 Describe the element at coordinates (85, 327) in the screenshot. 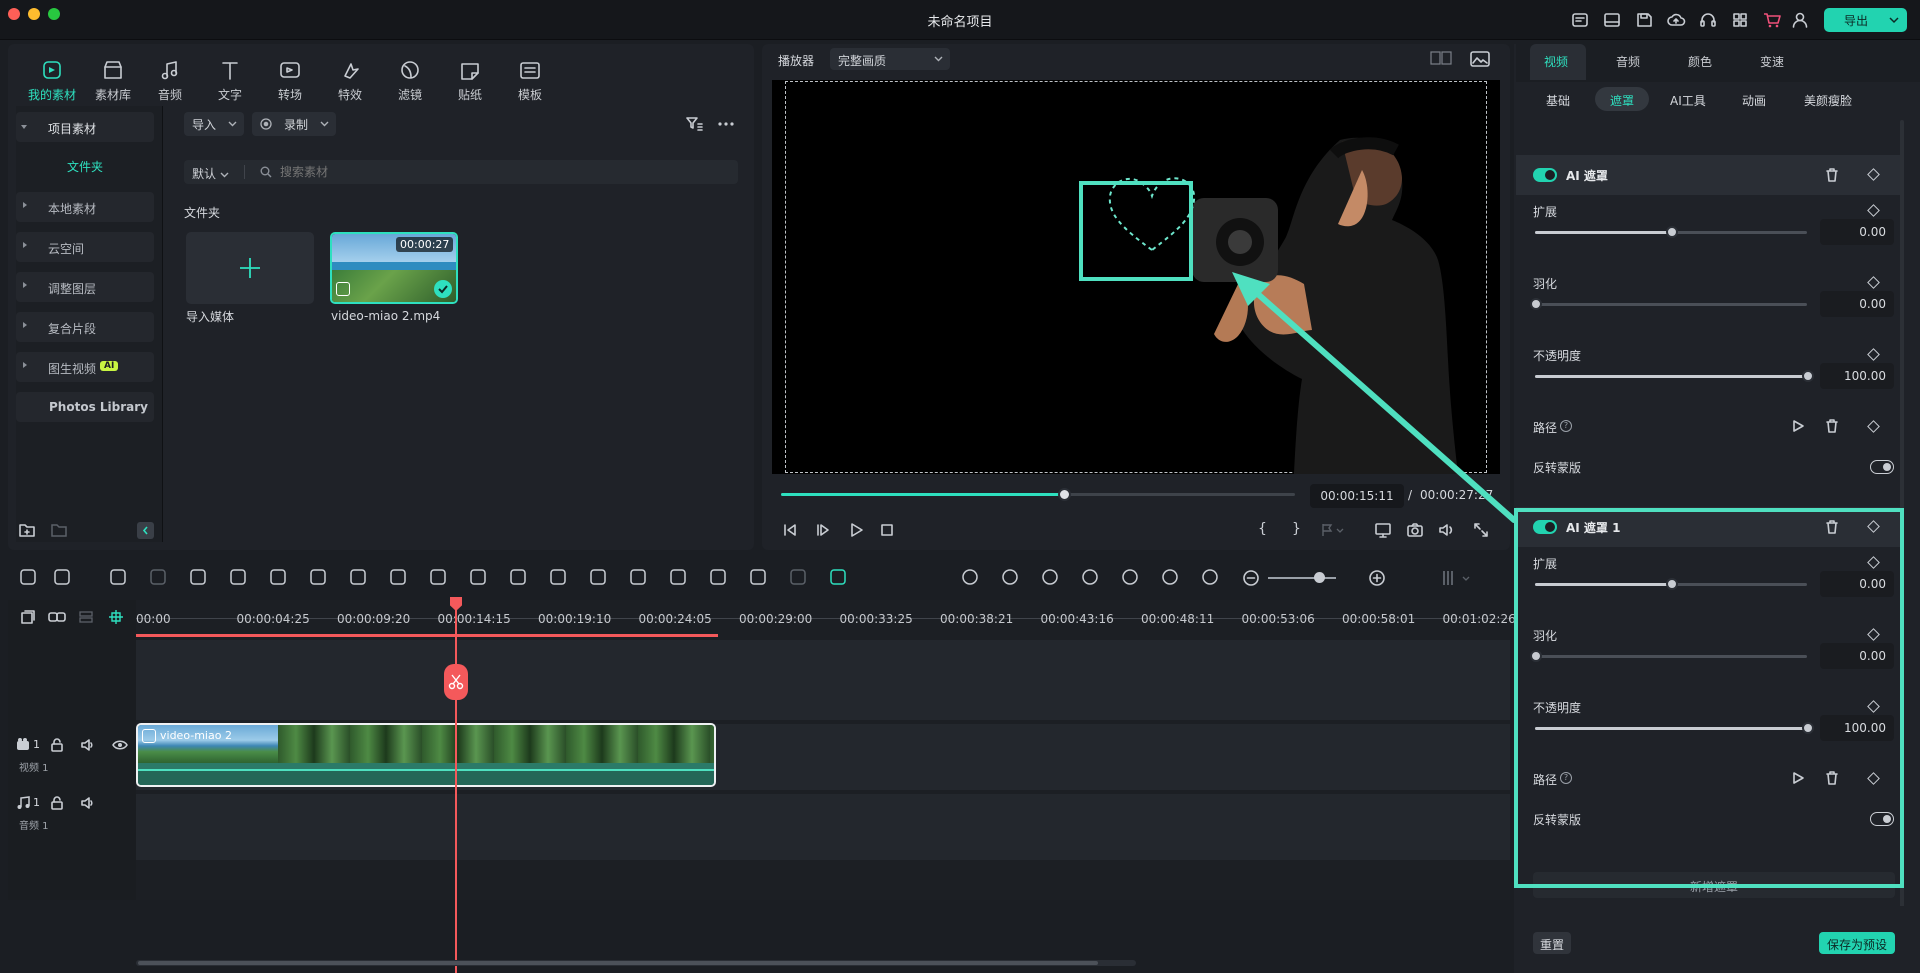

I see `sidebar-item-compound: 复合片段` at that location.